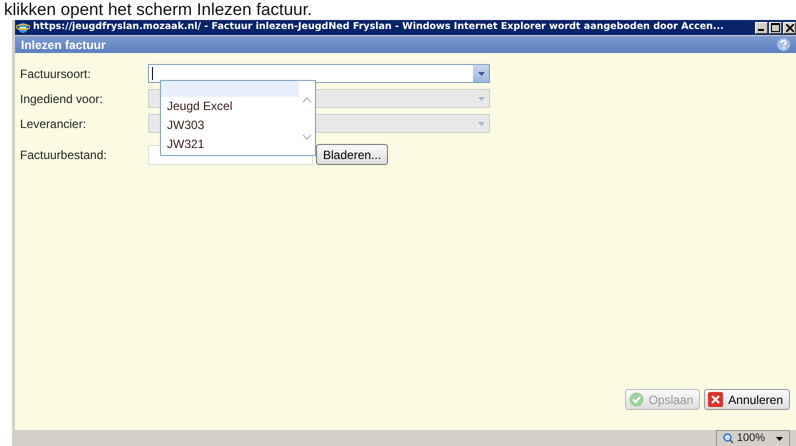  I want to click on cancel-button: Annuleren, so click(747, 399).